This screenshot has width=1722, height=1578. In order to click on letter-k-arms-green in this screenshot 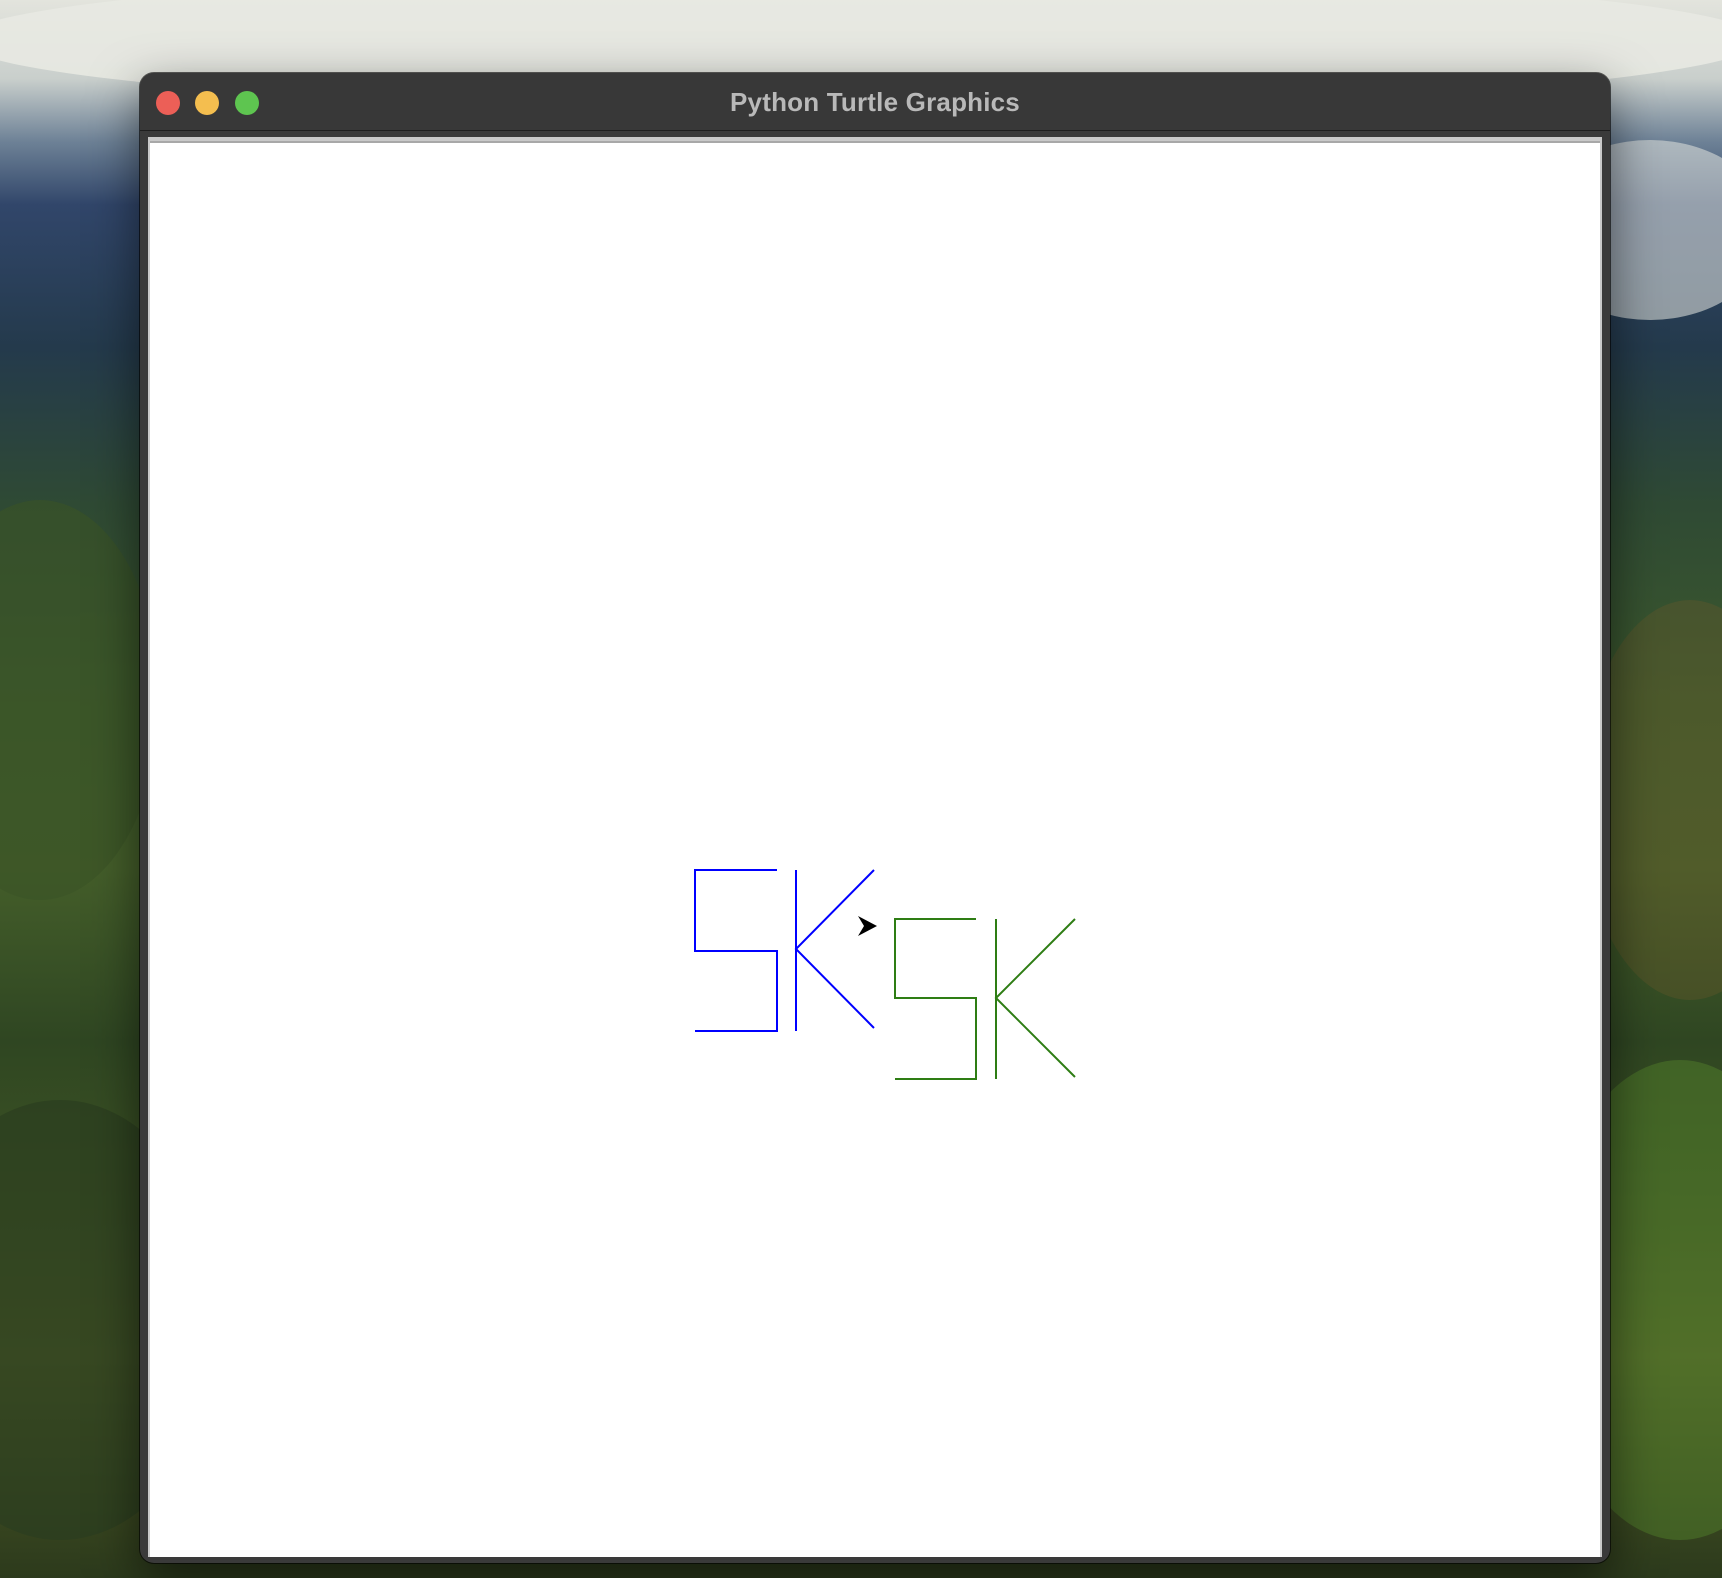, I will do `click(1035, 998)`.